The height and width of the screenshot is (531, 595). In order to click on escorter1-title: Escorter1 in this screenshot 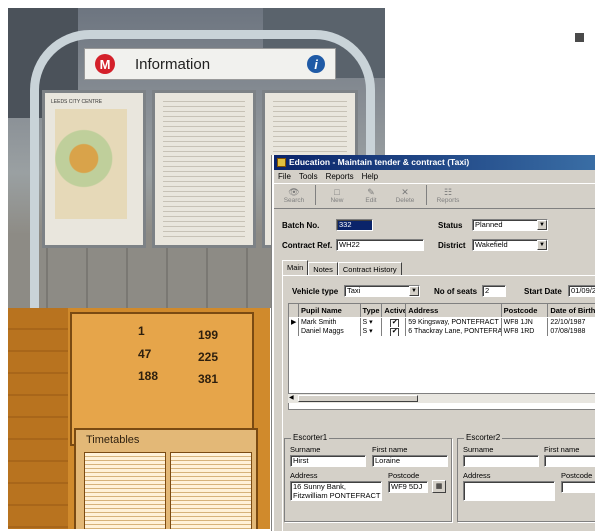, I will do `click(310, 437)`.